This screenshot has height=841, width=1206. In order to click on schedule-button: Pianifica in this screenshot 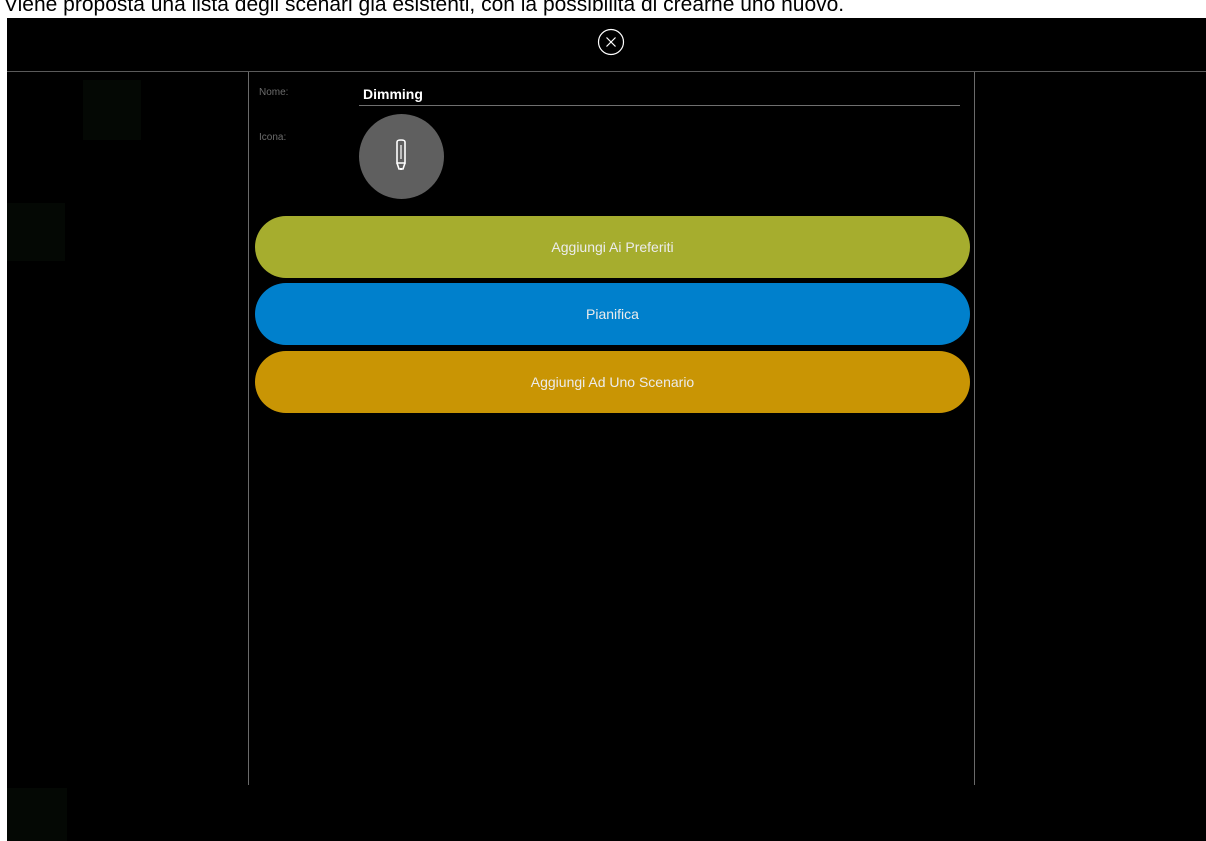, I will do `click(612, 314)`.